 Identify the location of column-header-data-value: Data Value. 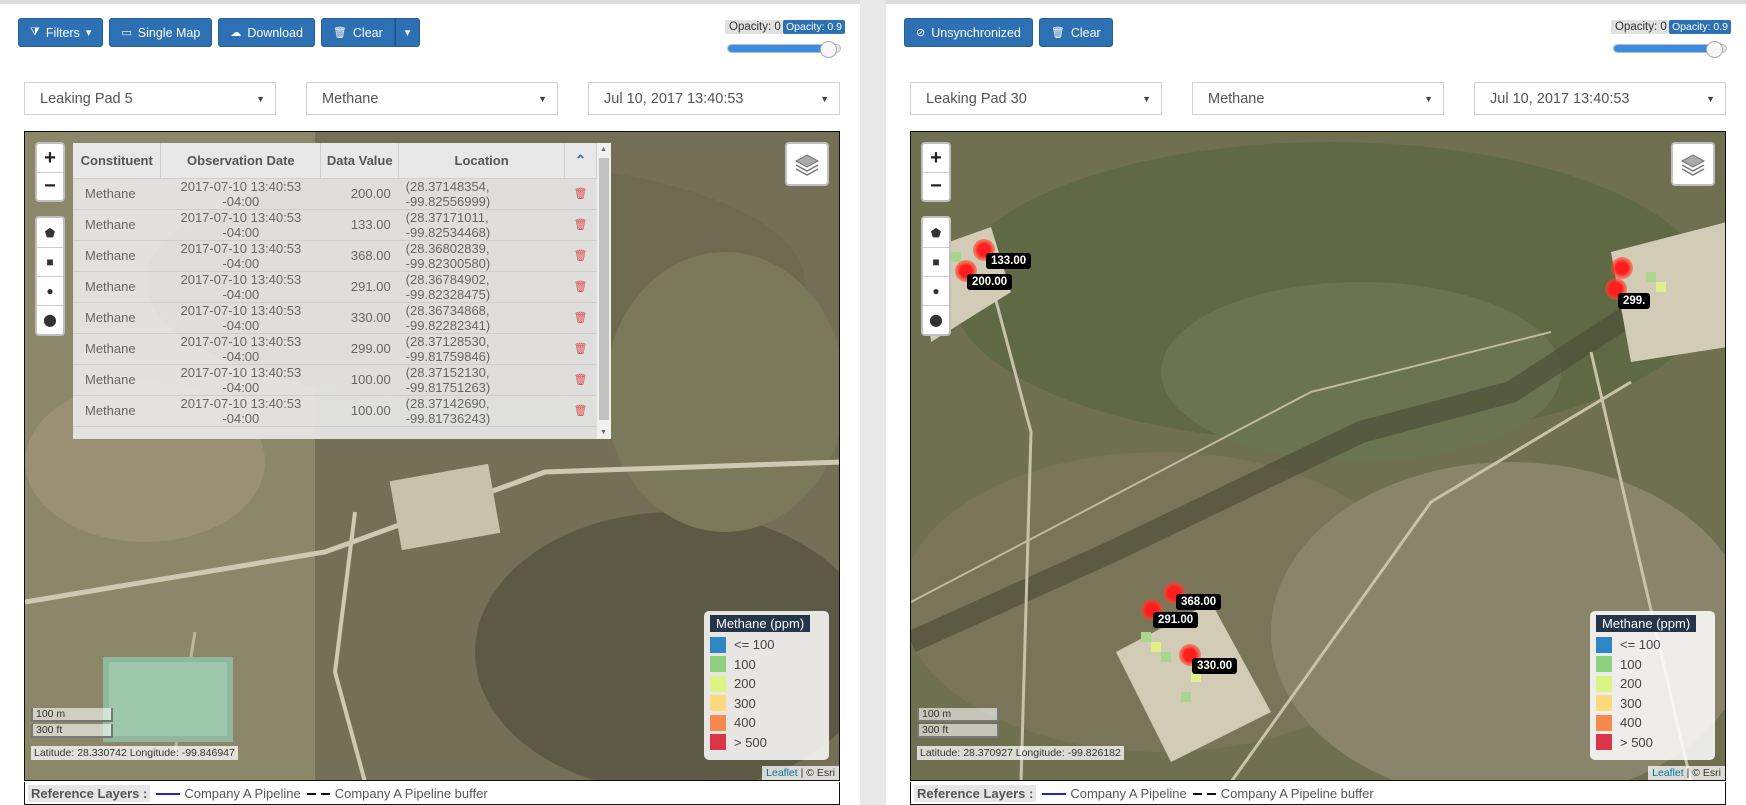
(360, 161).